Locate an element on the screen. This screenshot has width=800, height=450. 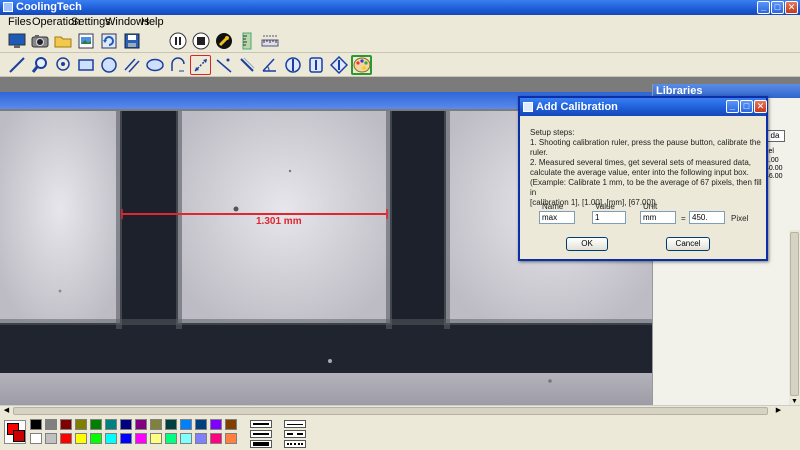
dialog-minimize-button: _ is located at coordinates (732, 106).